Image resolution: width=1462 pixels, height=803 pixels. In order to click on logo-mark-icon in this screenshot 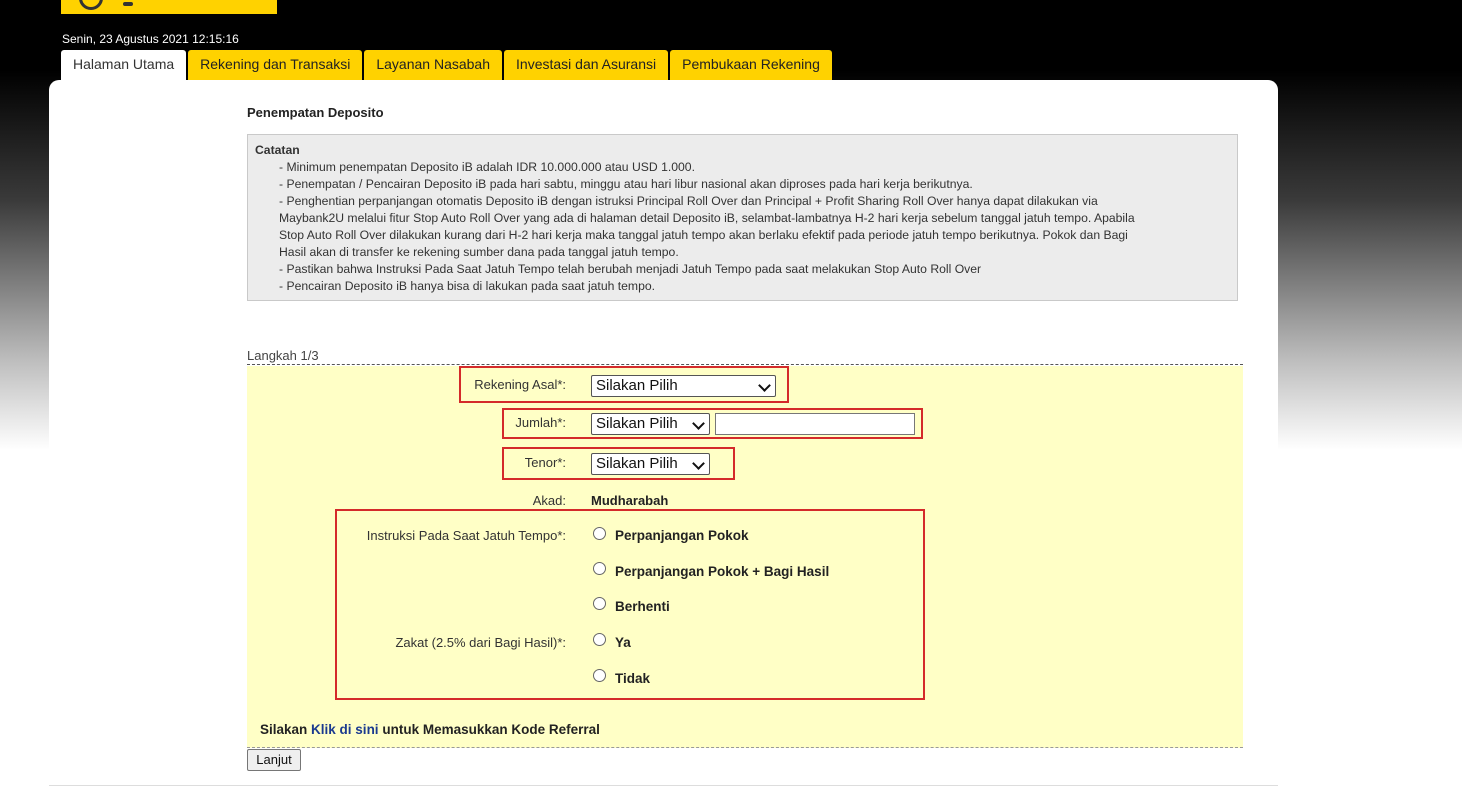, I will do `click(91, 5)`.